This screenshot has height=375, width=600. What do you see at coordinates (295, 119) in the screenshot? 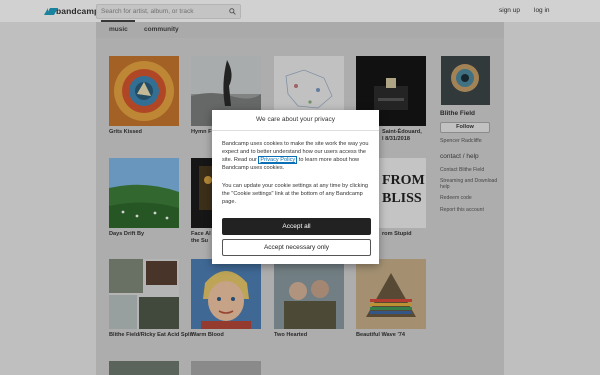
I see `dialog-title: We care about your privacy` at bounding box center [295, 119].